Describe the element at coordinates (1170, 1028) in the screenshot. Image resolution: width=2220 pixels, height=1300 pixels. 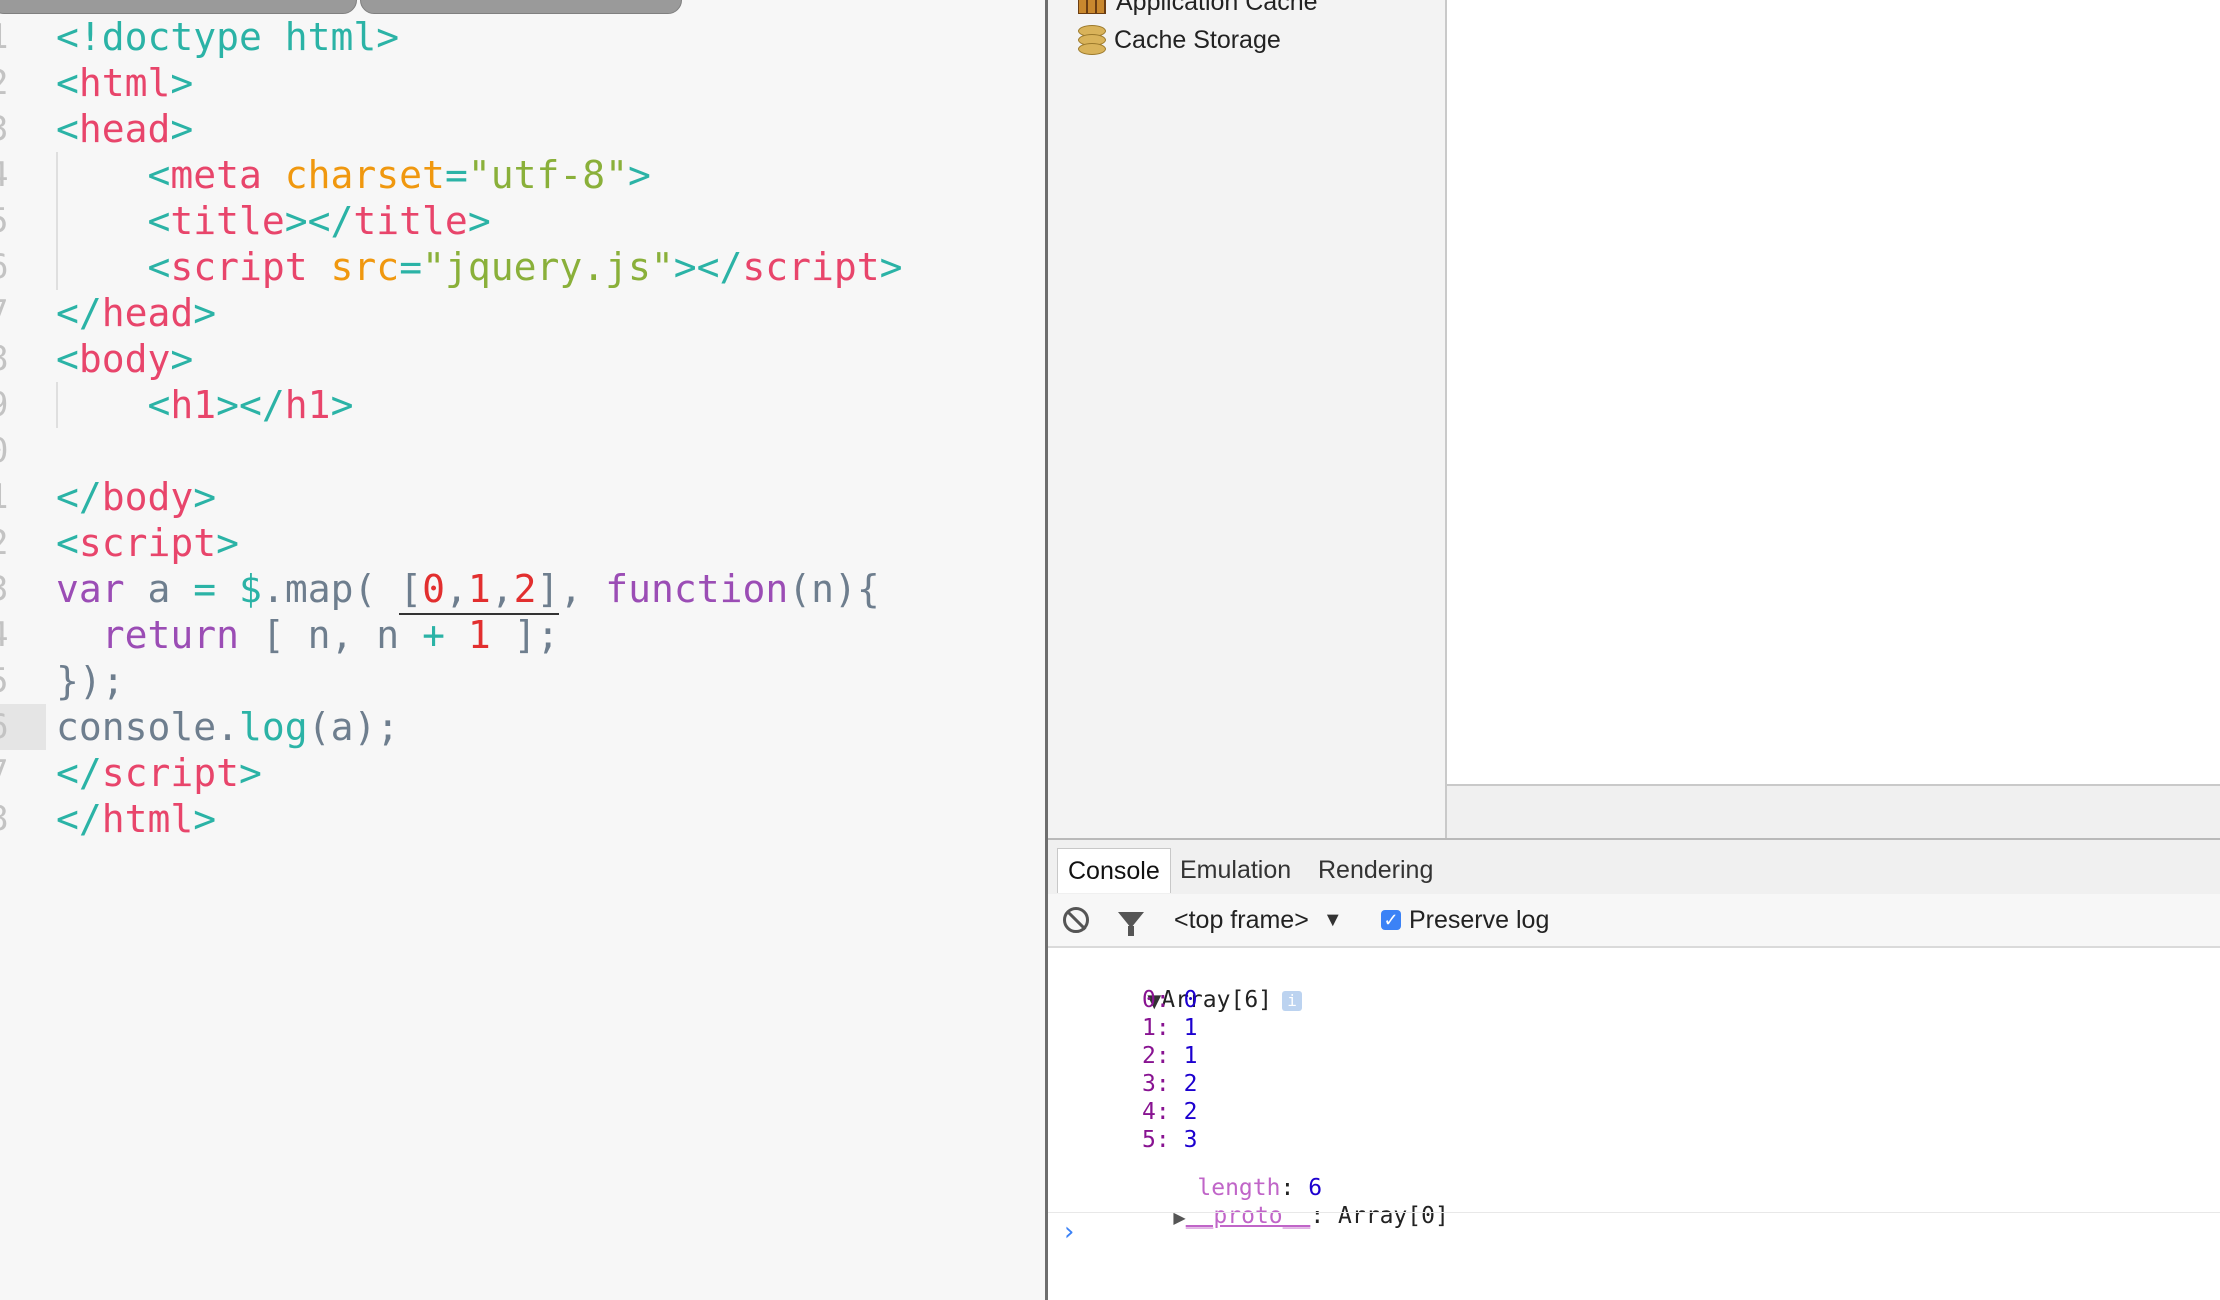
I see `array-entry: 1` at that location.